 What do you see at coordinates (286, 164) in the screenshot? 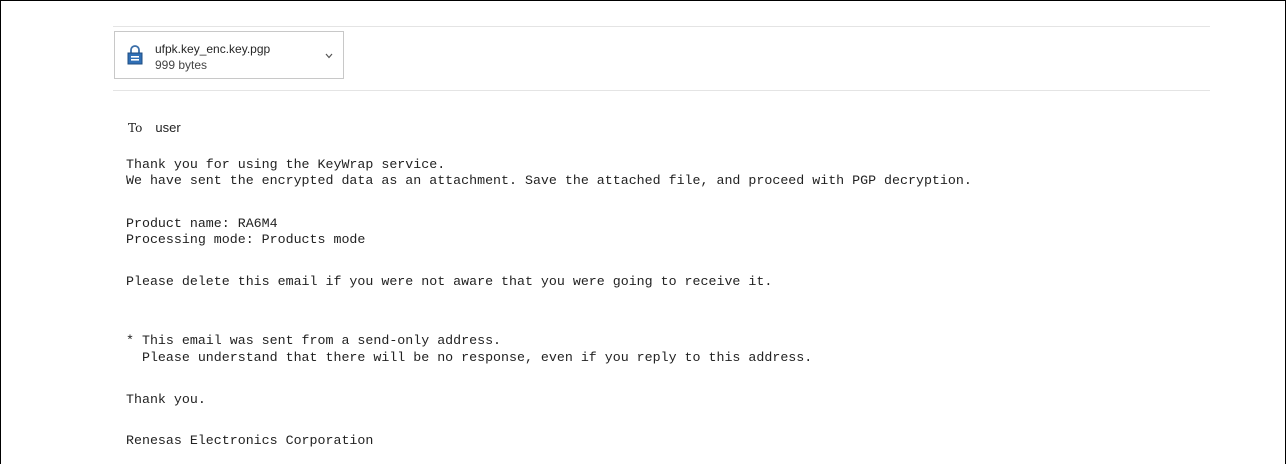
I see `body-line-thanks-service: Thank you for using the KeyWrap service.` at bounding box center [286, 164].